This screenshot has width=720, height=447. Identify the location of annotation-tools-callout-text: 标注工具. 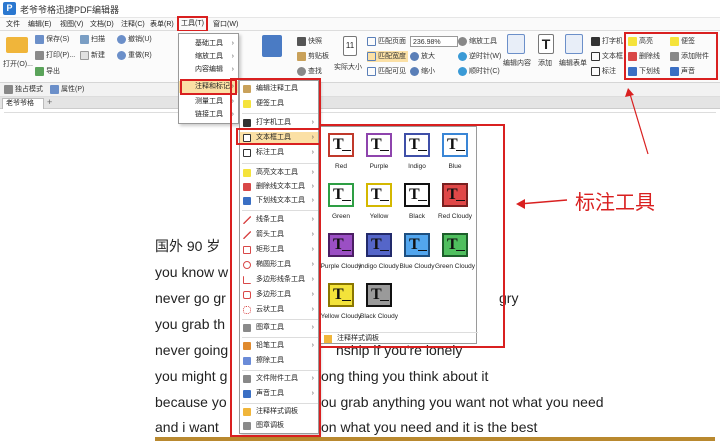
(615, 202).